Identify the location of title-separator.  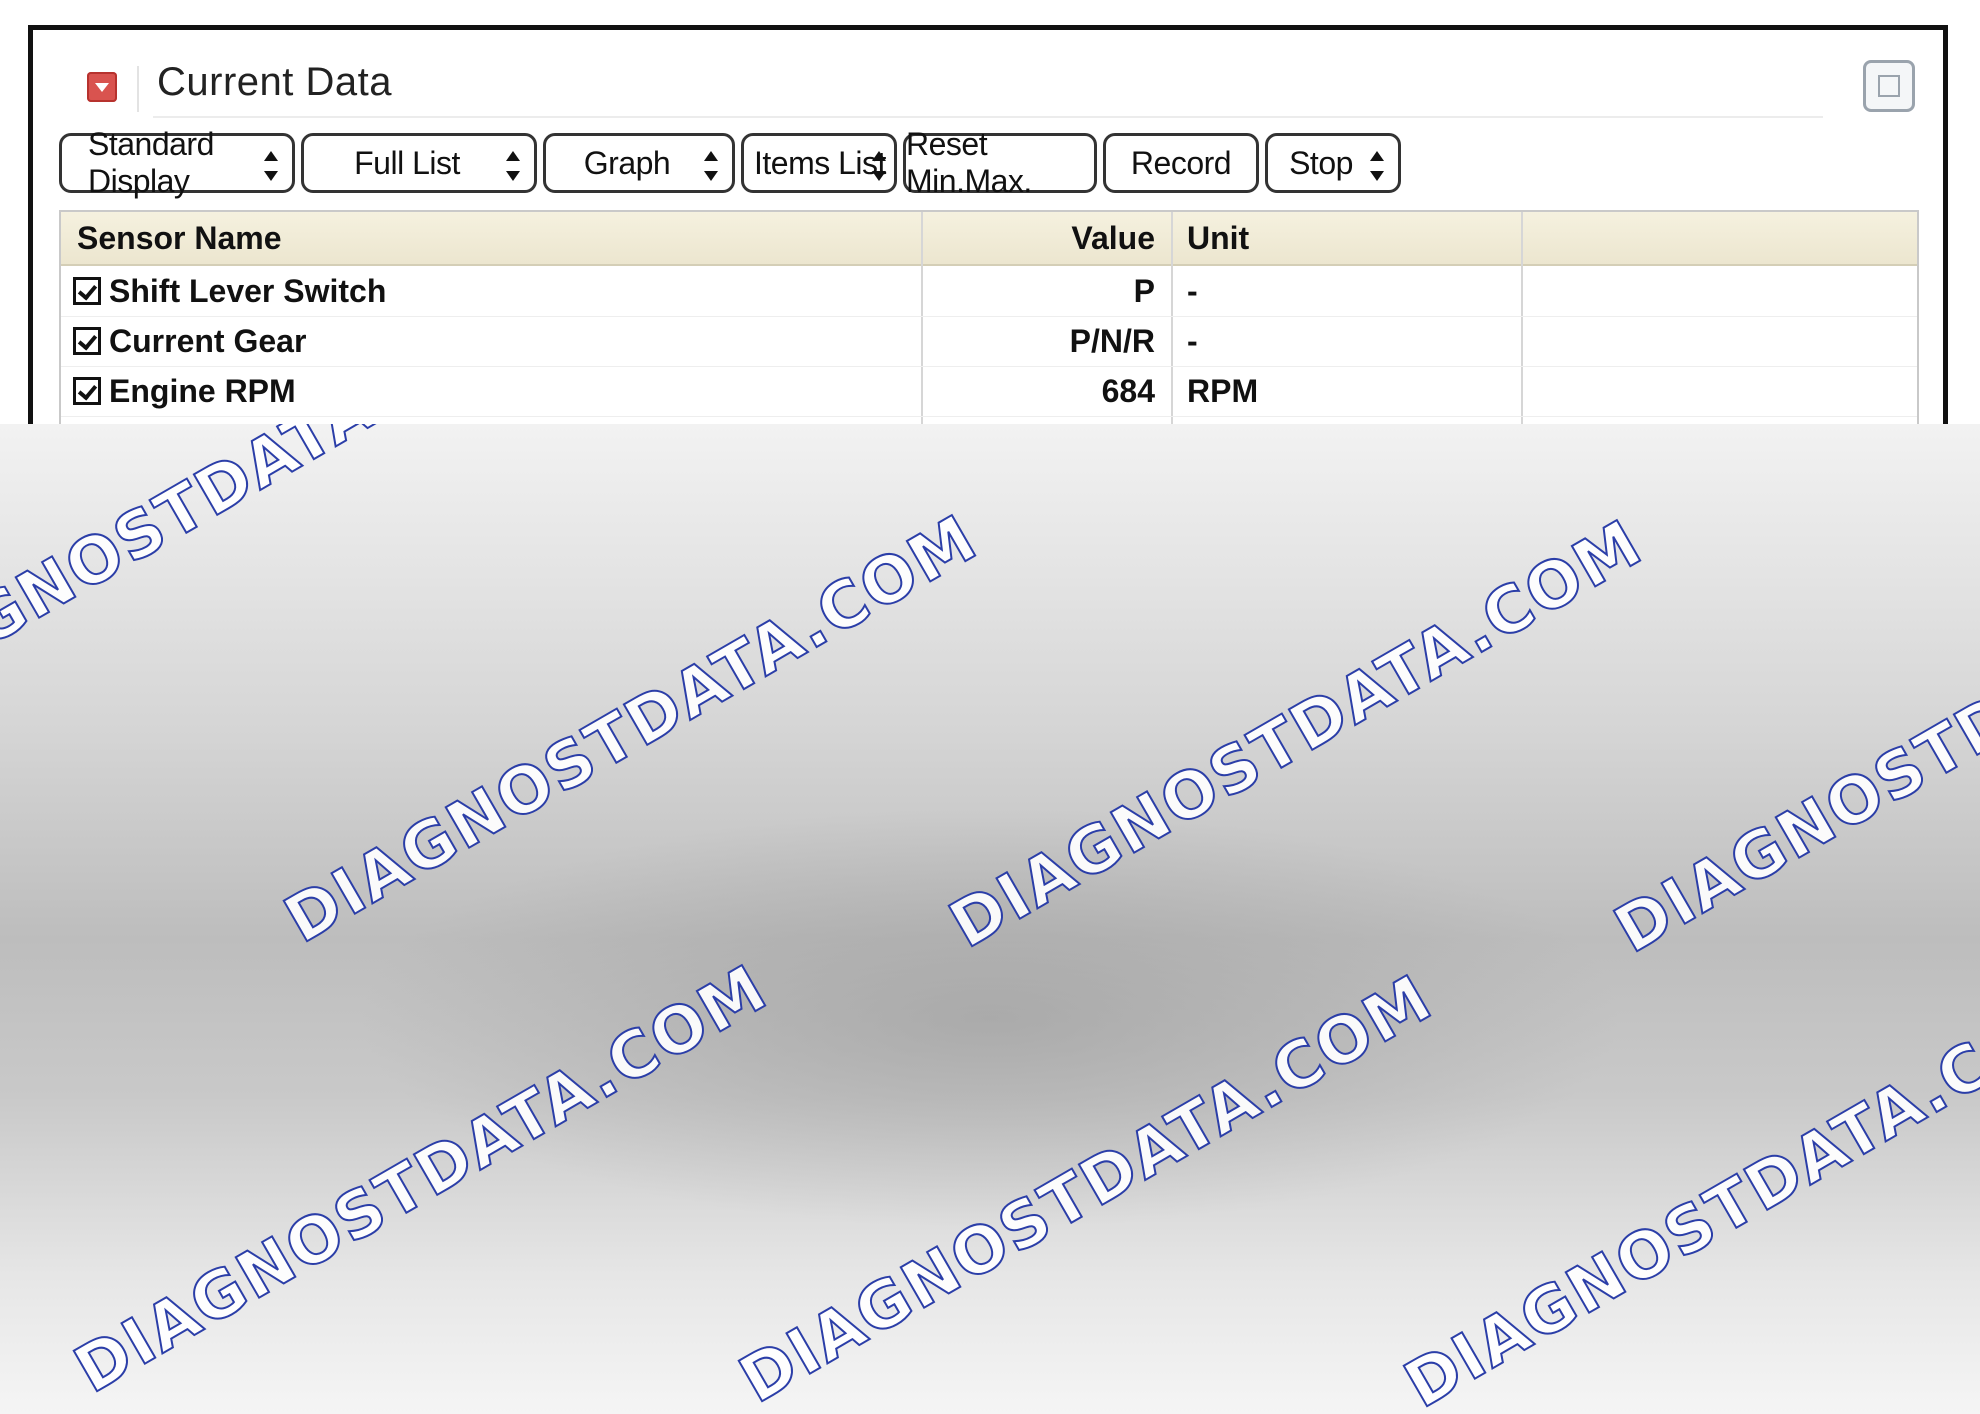
(138, 89).